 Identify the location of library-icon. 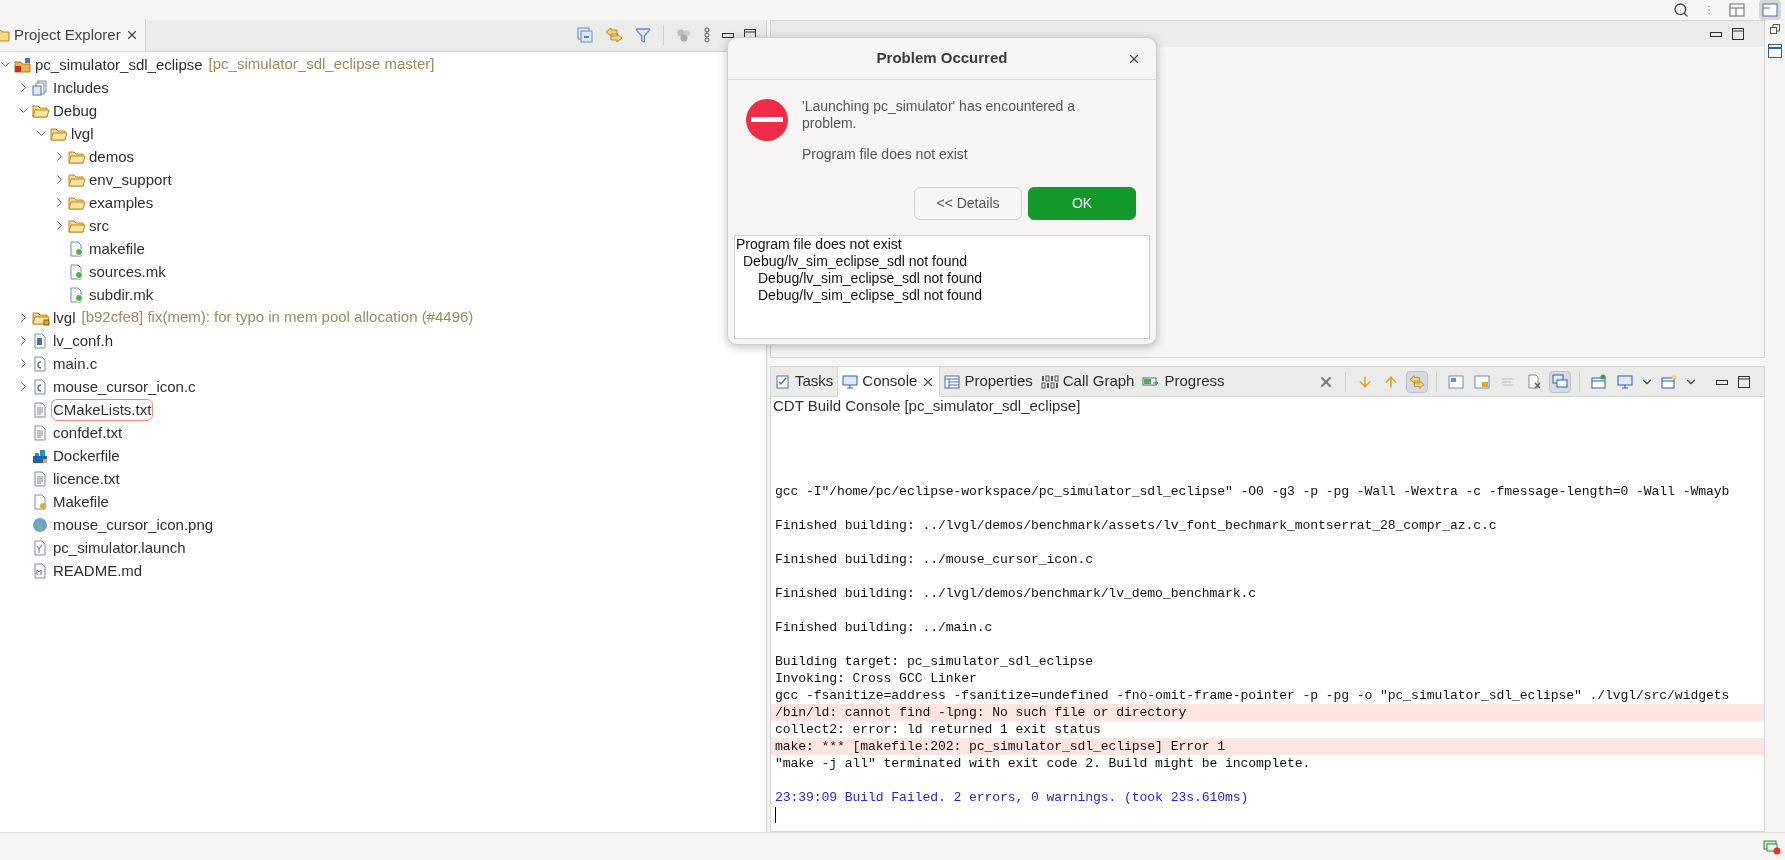
(40, 87).